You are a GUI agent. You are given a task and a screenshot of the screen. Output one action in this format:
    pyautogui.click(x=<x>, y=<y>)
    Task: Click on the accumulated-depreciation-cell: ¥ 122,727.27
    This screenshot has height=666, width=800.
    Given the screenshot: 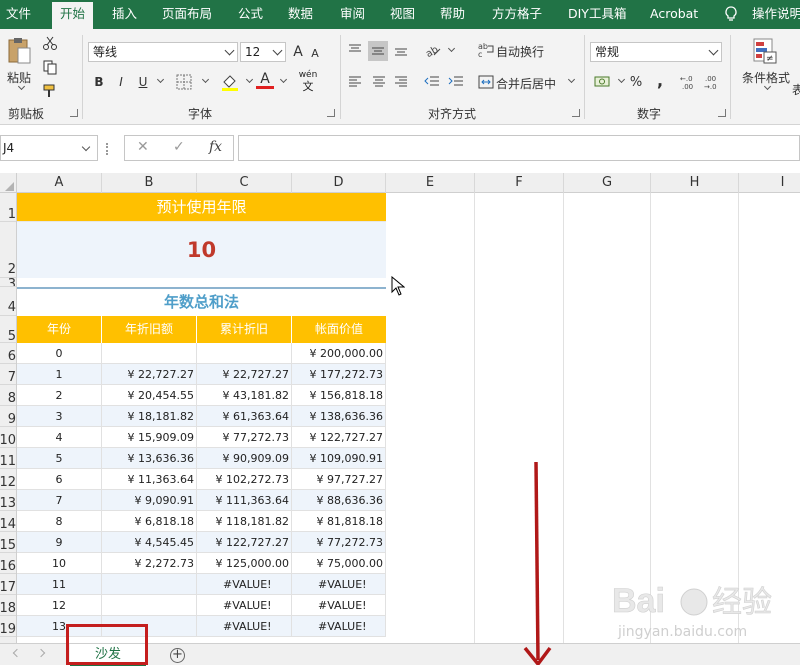 What is the action you would take?
    pyautogui.click(x=244, y=542)
    